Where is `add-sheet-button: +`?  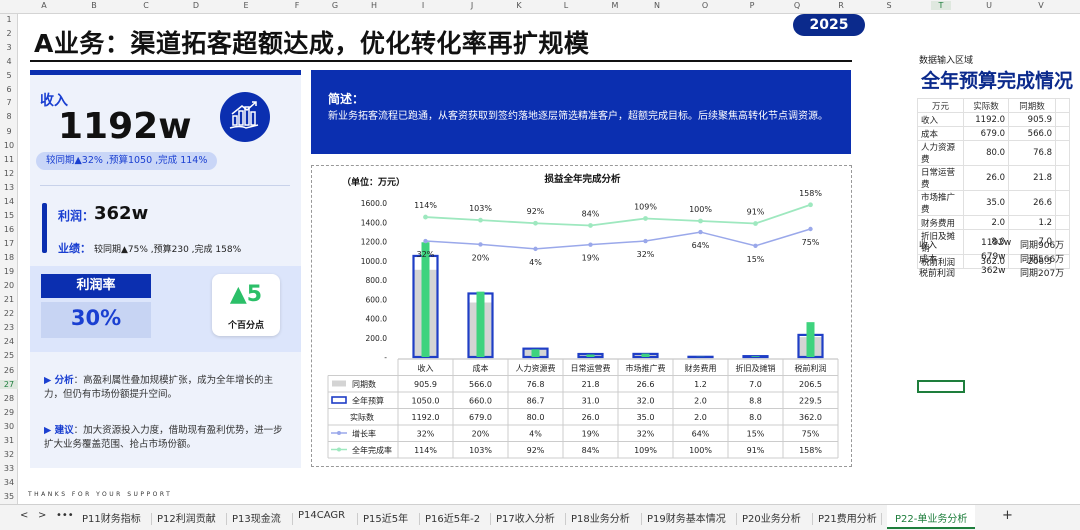
add-sheet-button: + is located at coordinates (1007, 515).